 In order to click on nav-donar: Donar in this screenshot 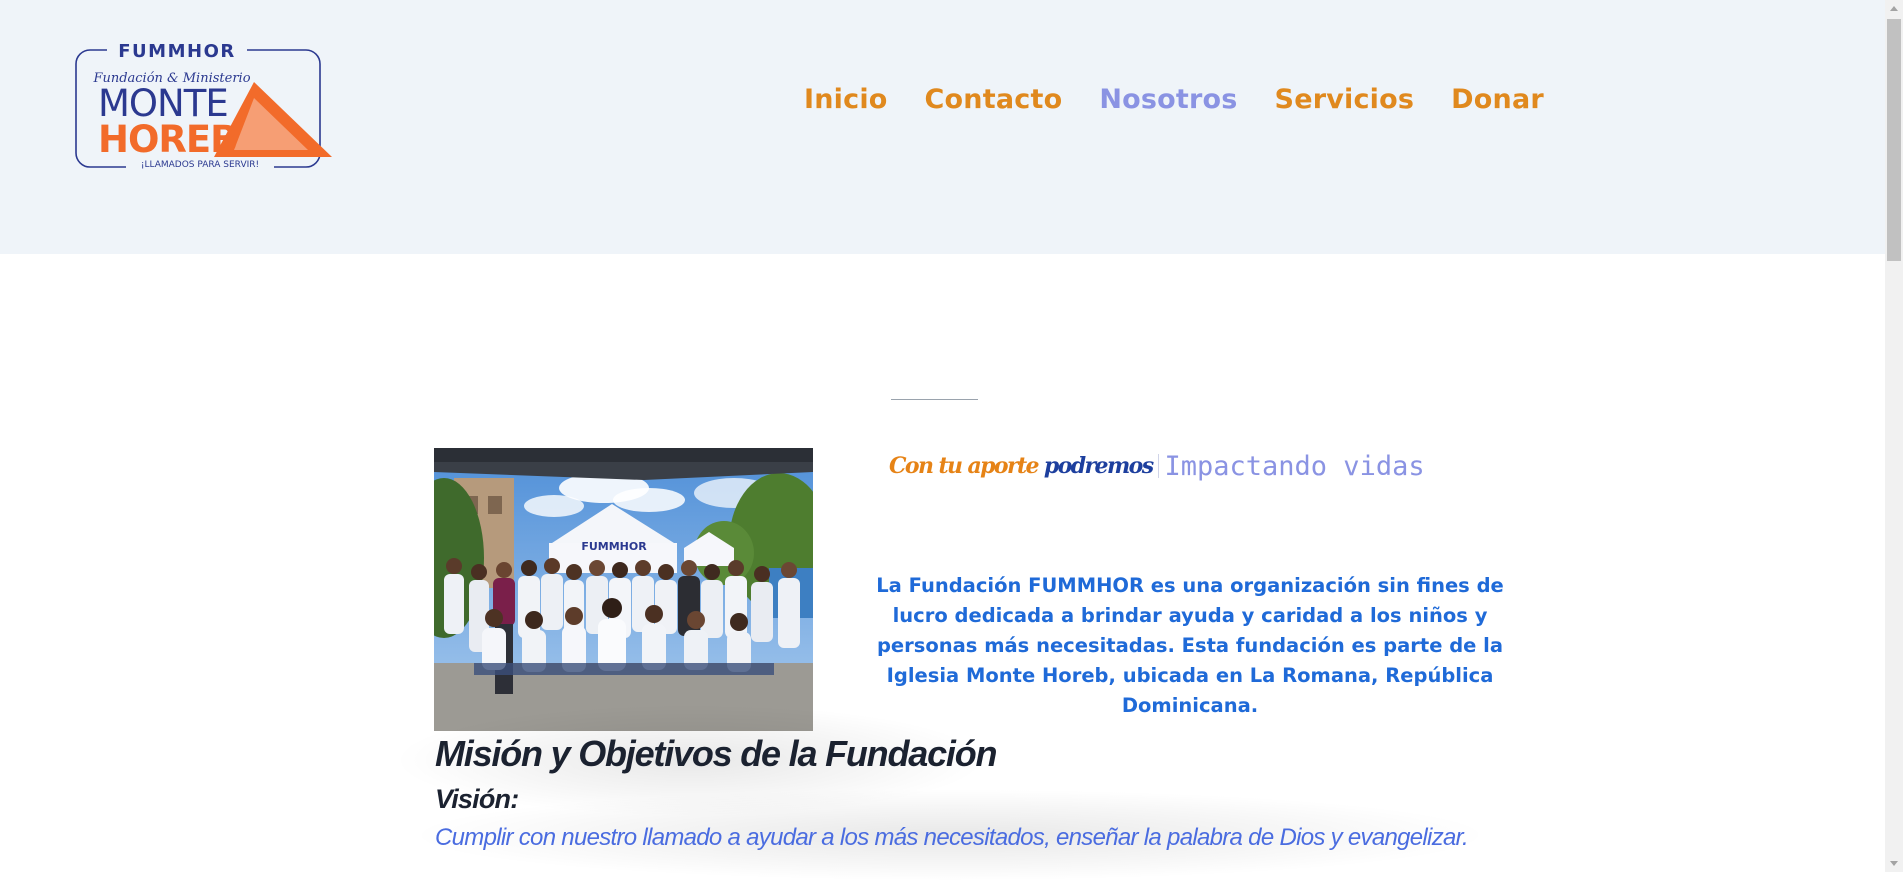, I will do `click(1497, 99)`.